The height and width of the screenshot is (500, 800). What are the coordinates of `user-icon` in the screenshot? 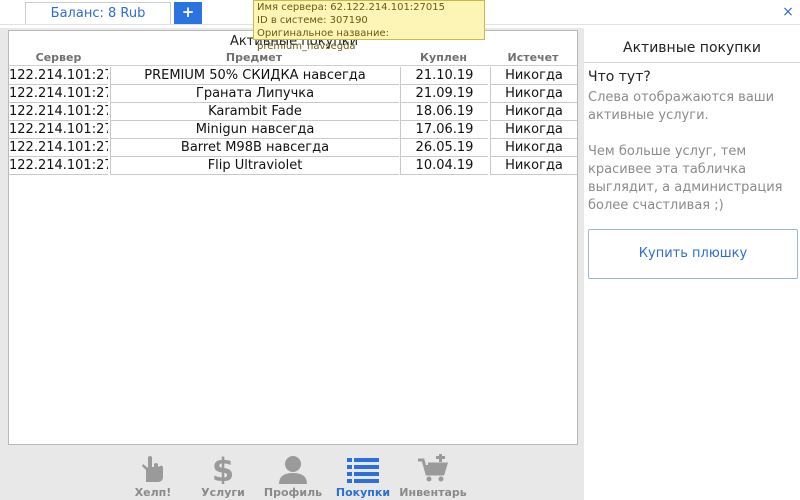 It's located at (293, 469).